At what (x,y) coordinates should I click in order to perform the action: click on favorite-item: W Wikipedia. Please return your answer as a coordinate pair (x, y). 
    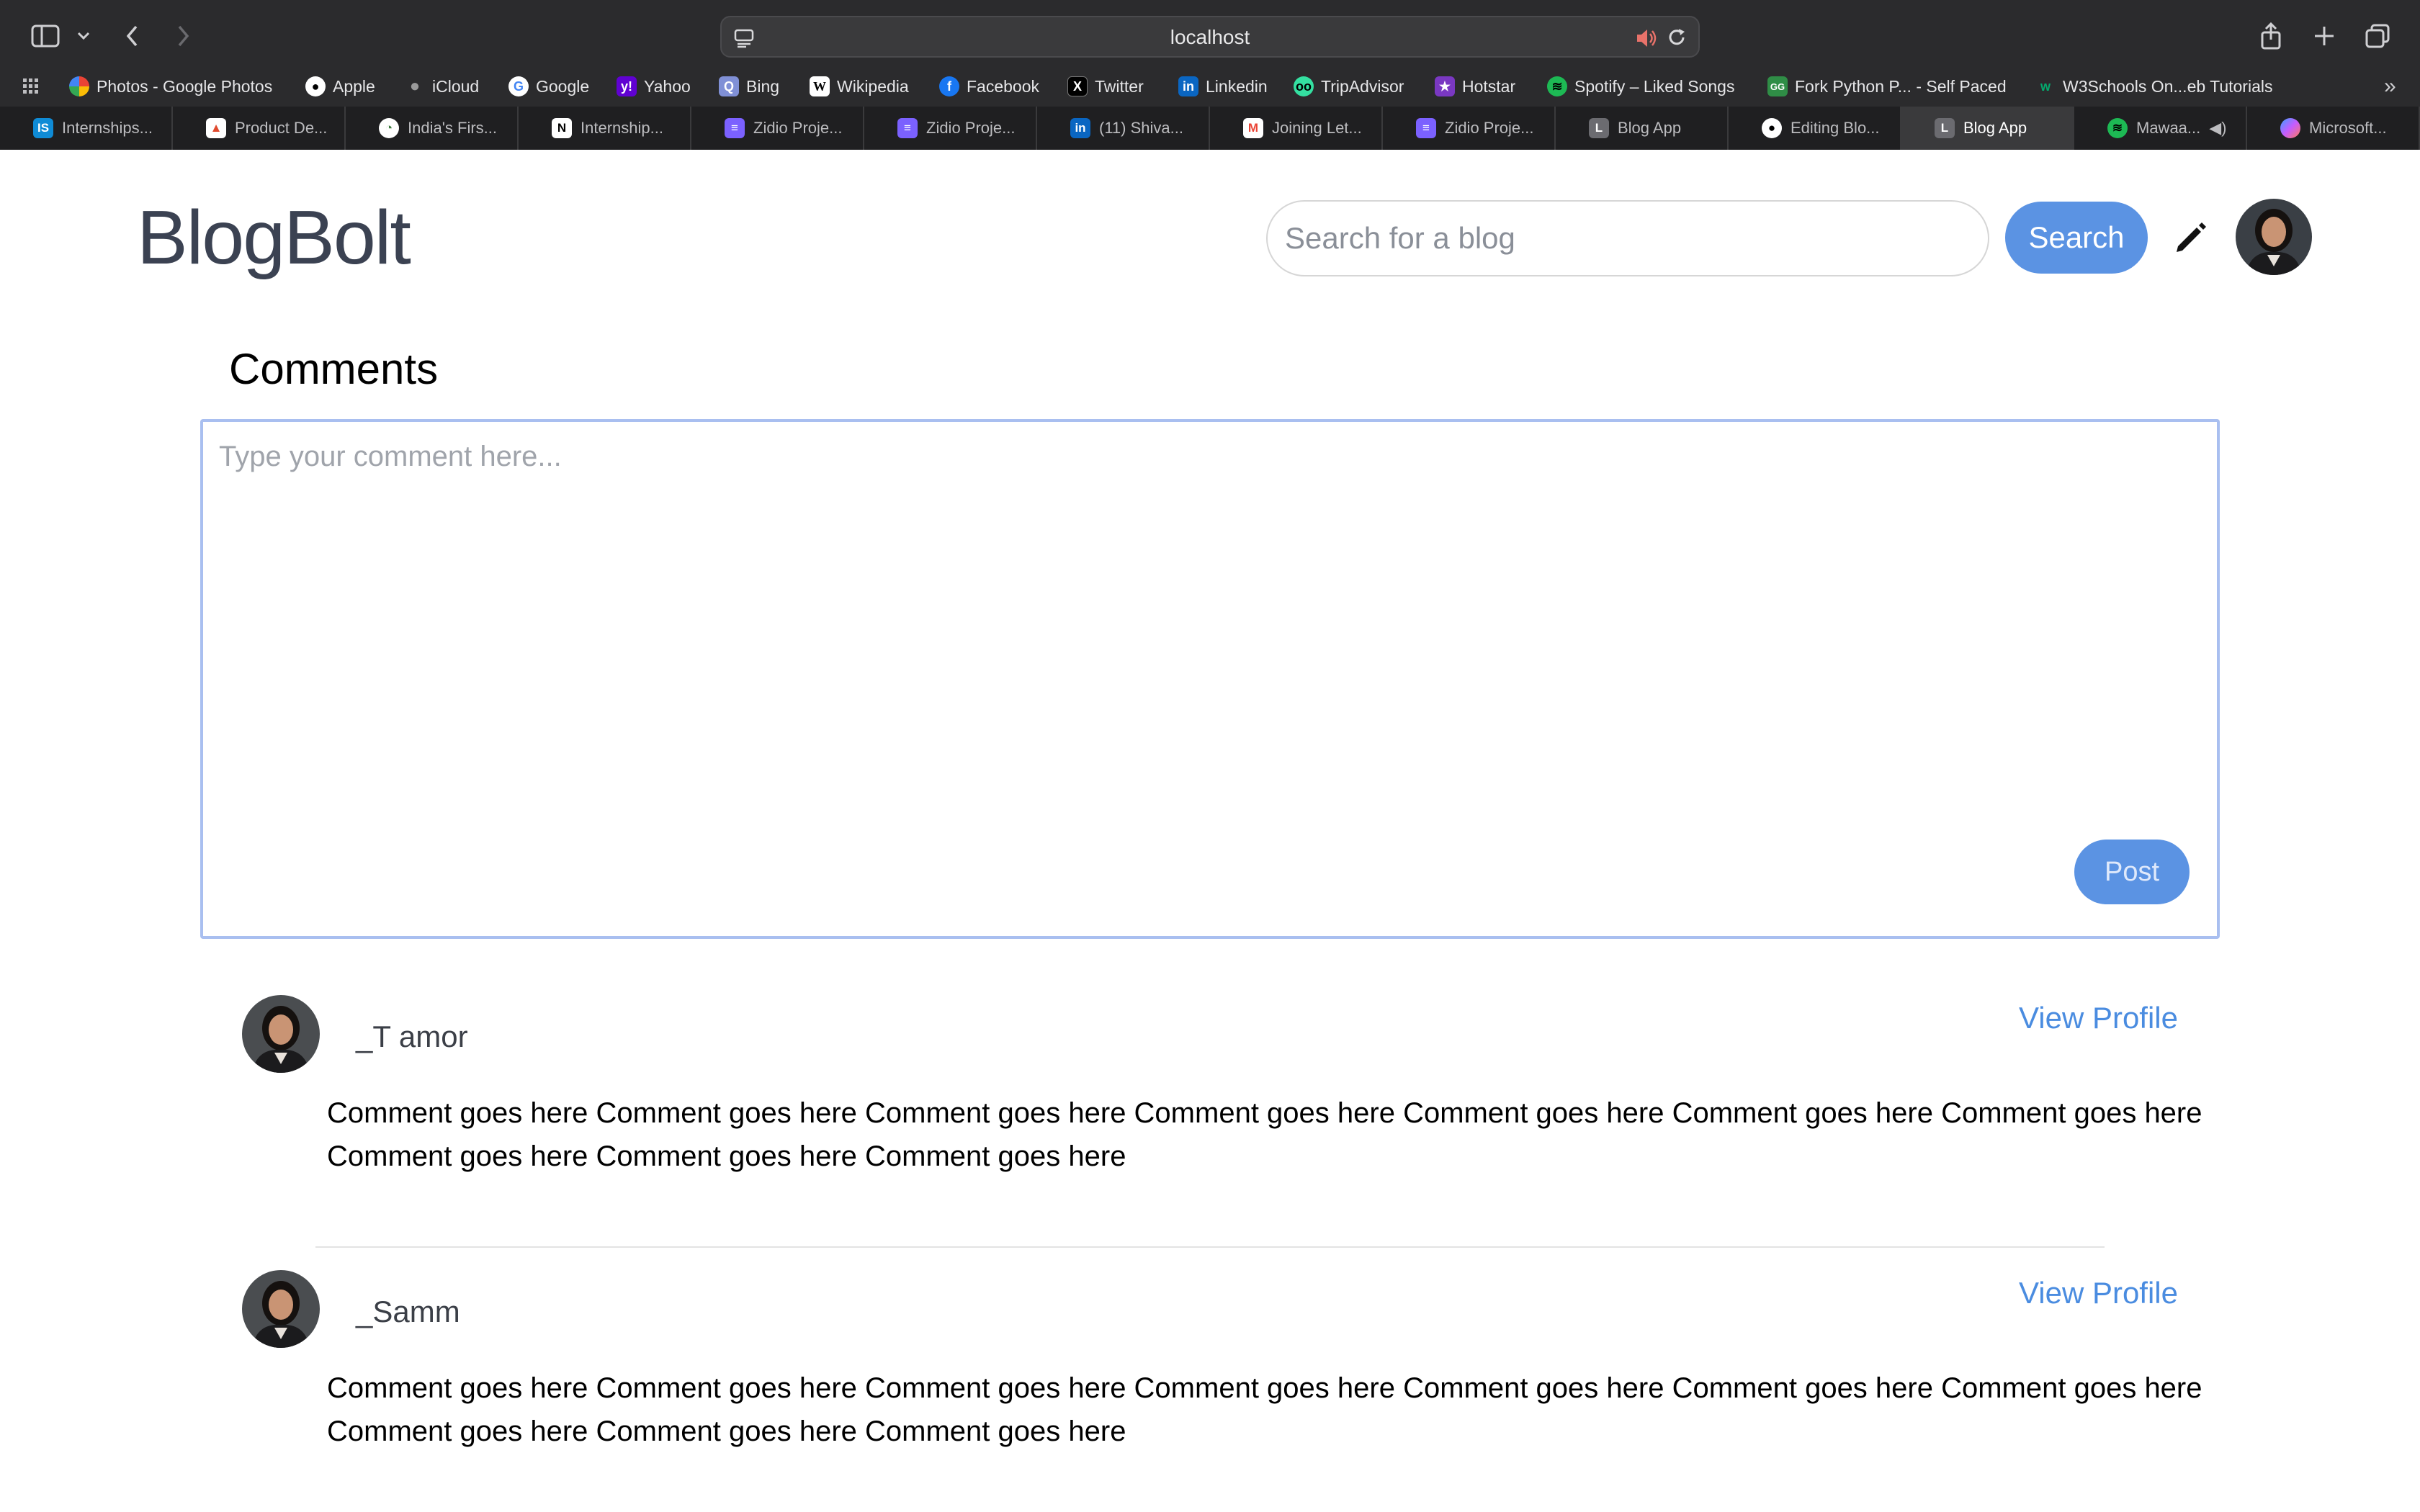
    Looking at the image, I should click on (859, 86).